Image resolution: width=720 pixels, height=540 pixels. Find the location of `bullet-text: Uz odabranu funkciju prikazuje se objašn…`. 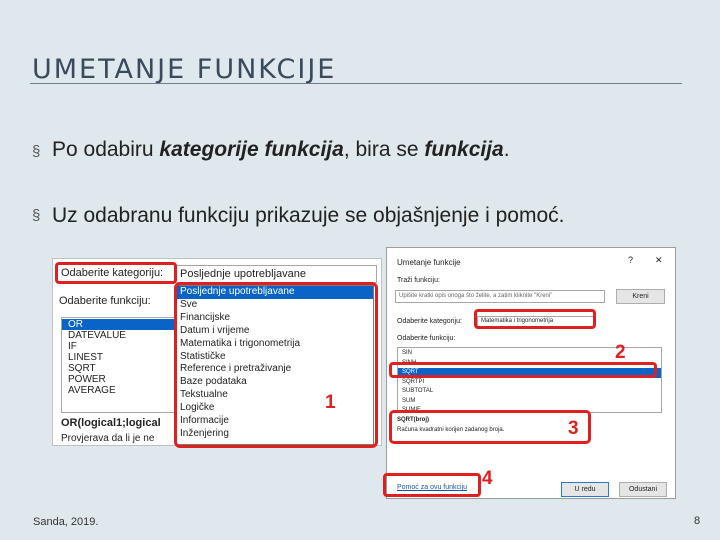

bullet-text: Uz odabranu funkciju prikazuje se objašn… is located at coordinates (308, 215).